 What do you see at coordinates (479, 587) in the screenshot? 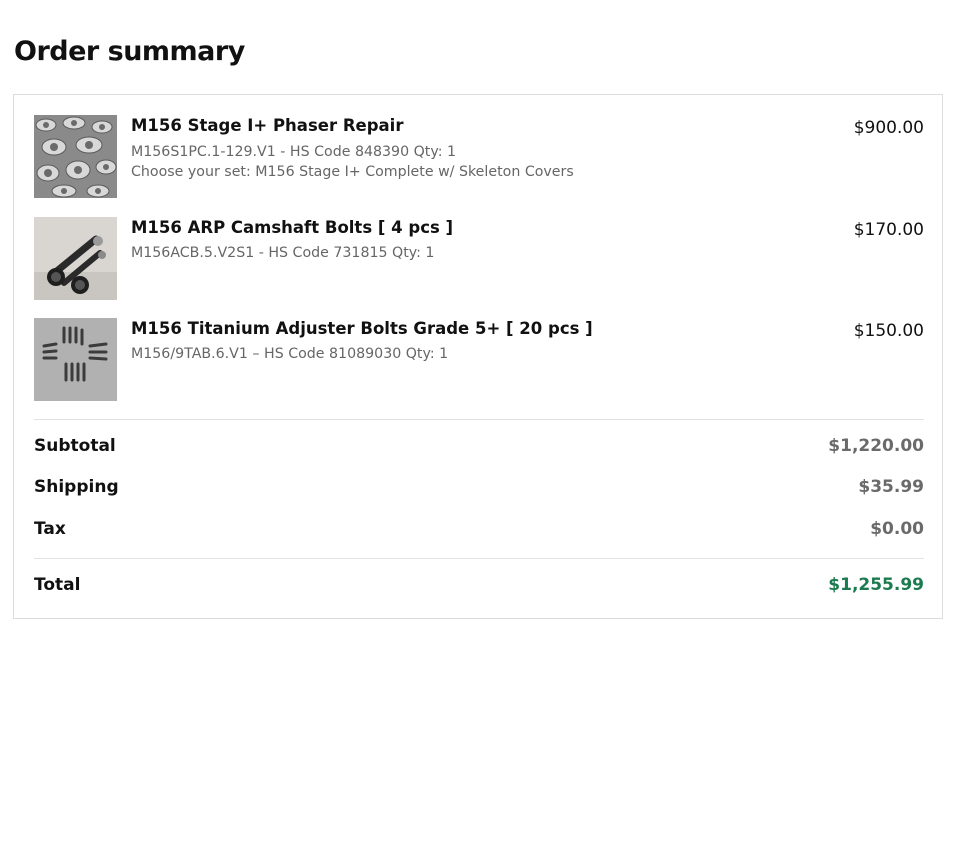
I see `total-row: Total $1,255.99` at bounding box center [479, 587].